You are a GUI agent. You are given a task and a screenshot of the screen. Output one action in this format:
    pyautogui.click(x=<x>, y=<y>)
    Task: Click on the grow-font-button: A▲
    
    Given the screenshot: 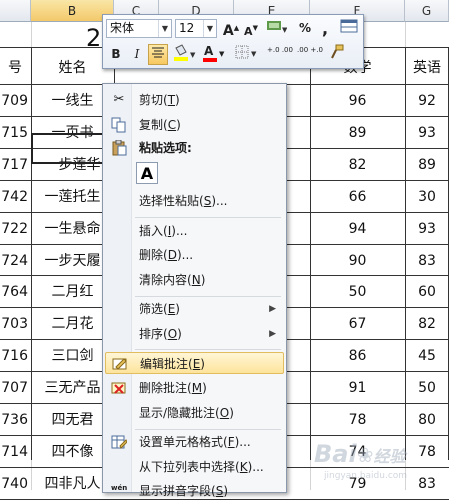 What is the action you would take?
    pyautogui.click(x=231, y=28)
    